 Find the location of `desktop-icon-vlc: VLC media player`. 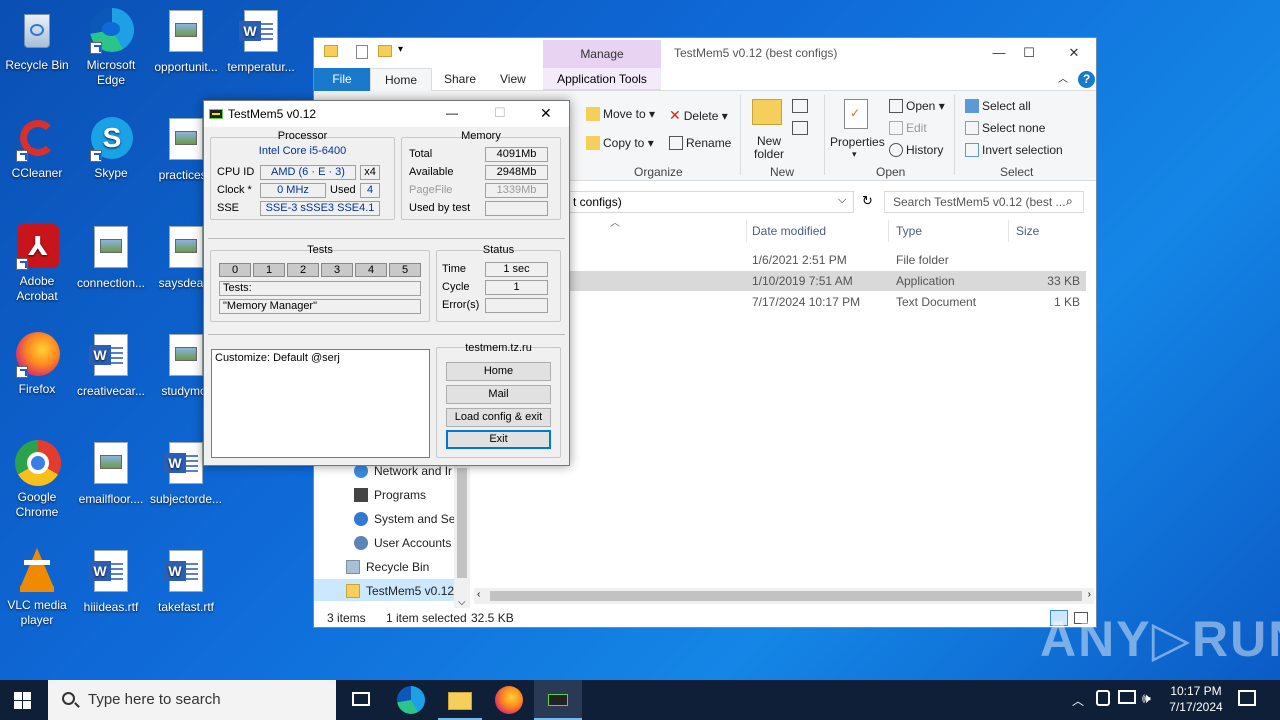

desktop-icon-vlc: VLC media player is located at coordinates (38, 588).